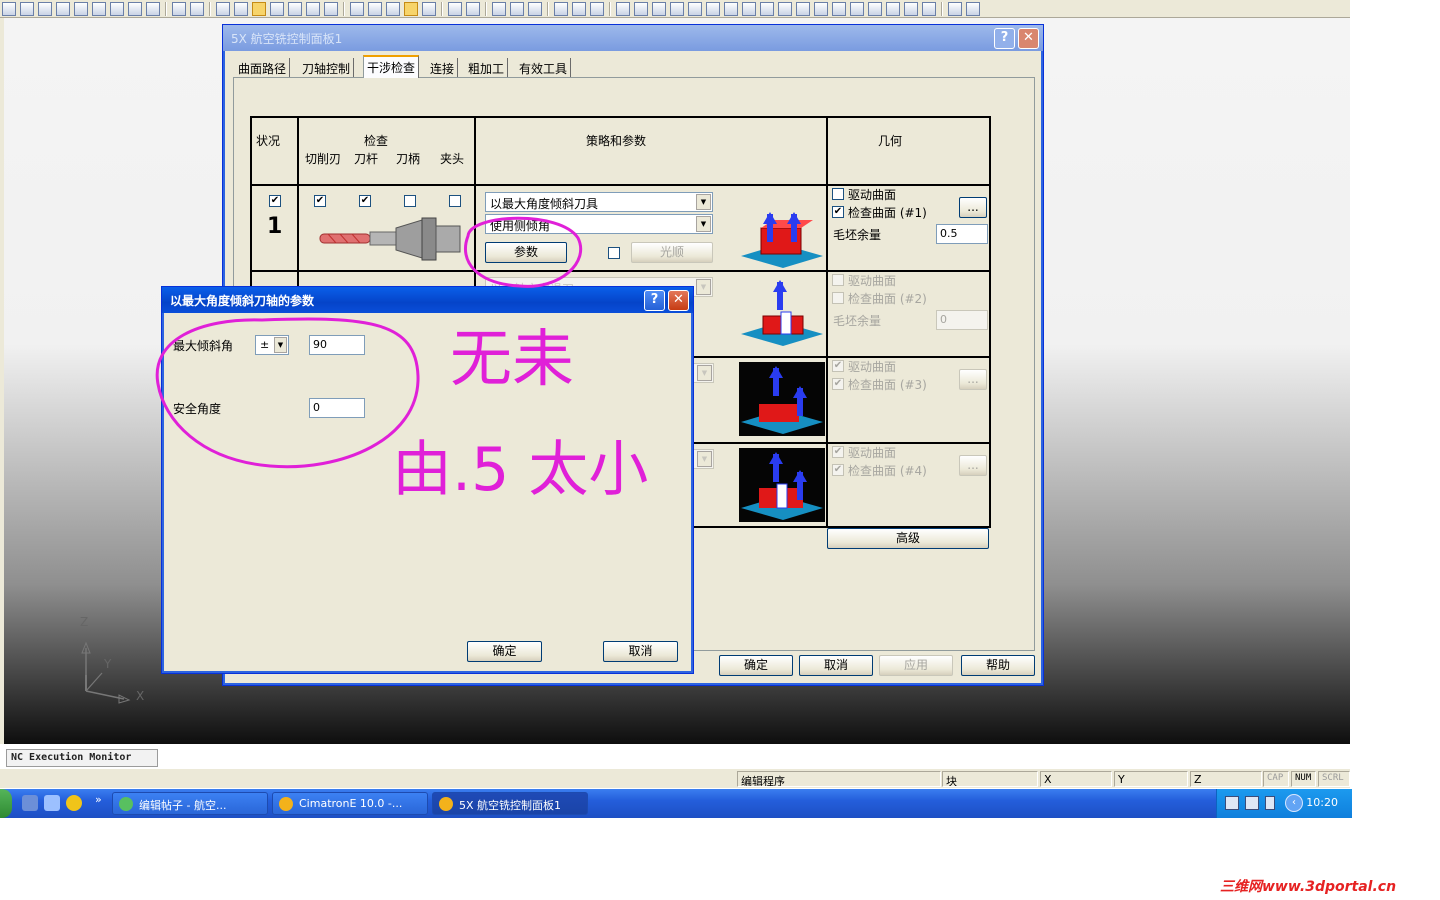  What do you see at coordinates (998, 665) in the screenshot?
I see `help-button: 帮助` at bounding box center [998, 665].